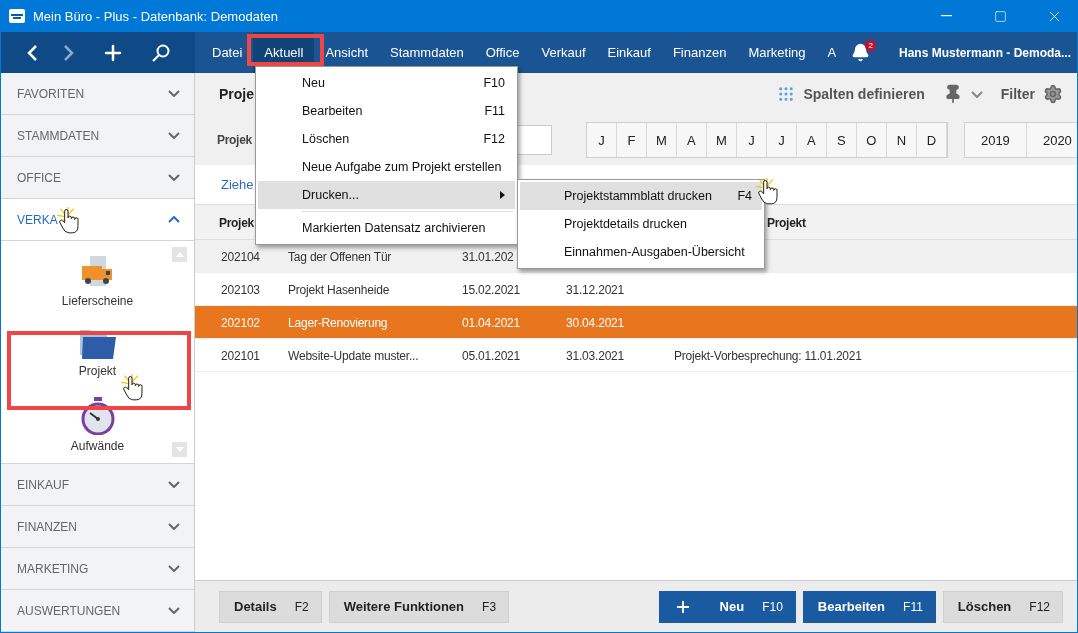 The width and height of the screenshot is (1078, 633). What do you see at coordinates (237, 184) in the screenshot?
I see `group-hint: Ziehe` at bounding box center [237, 184].